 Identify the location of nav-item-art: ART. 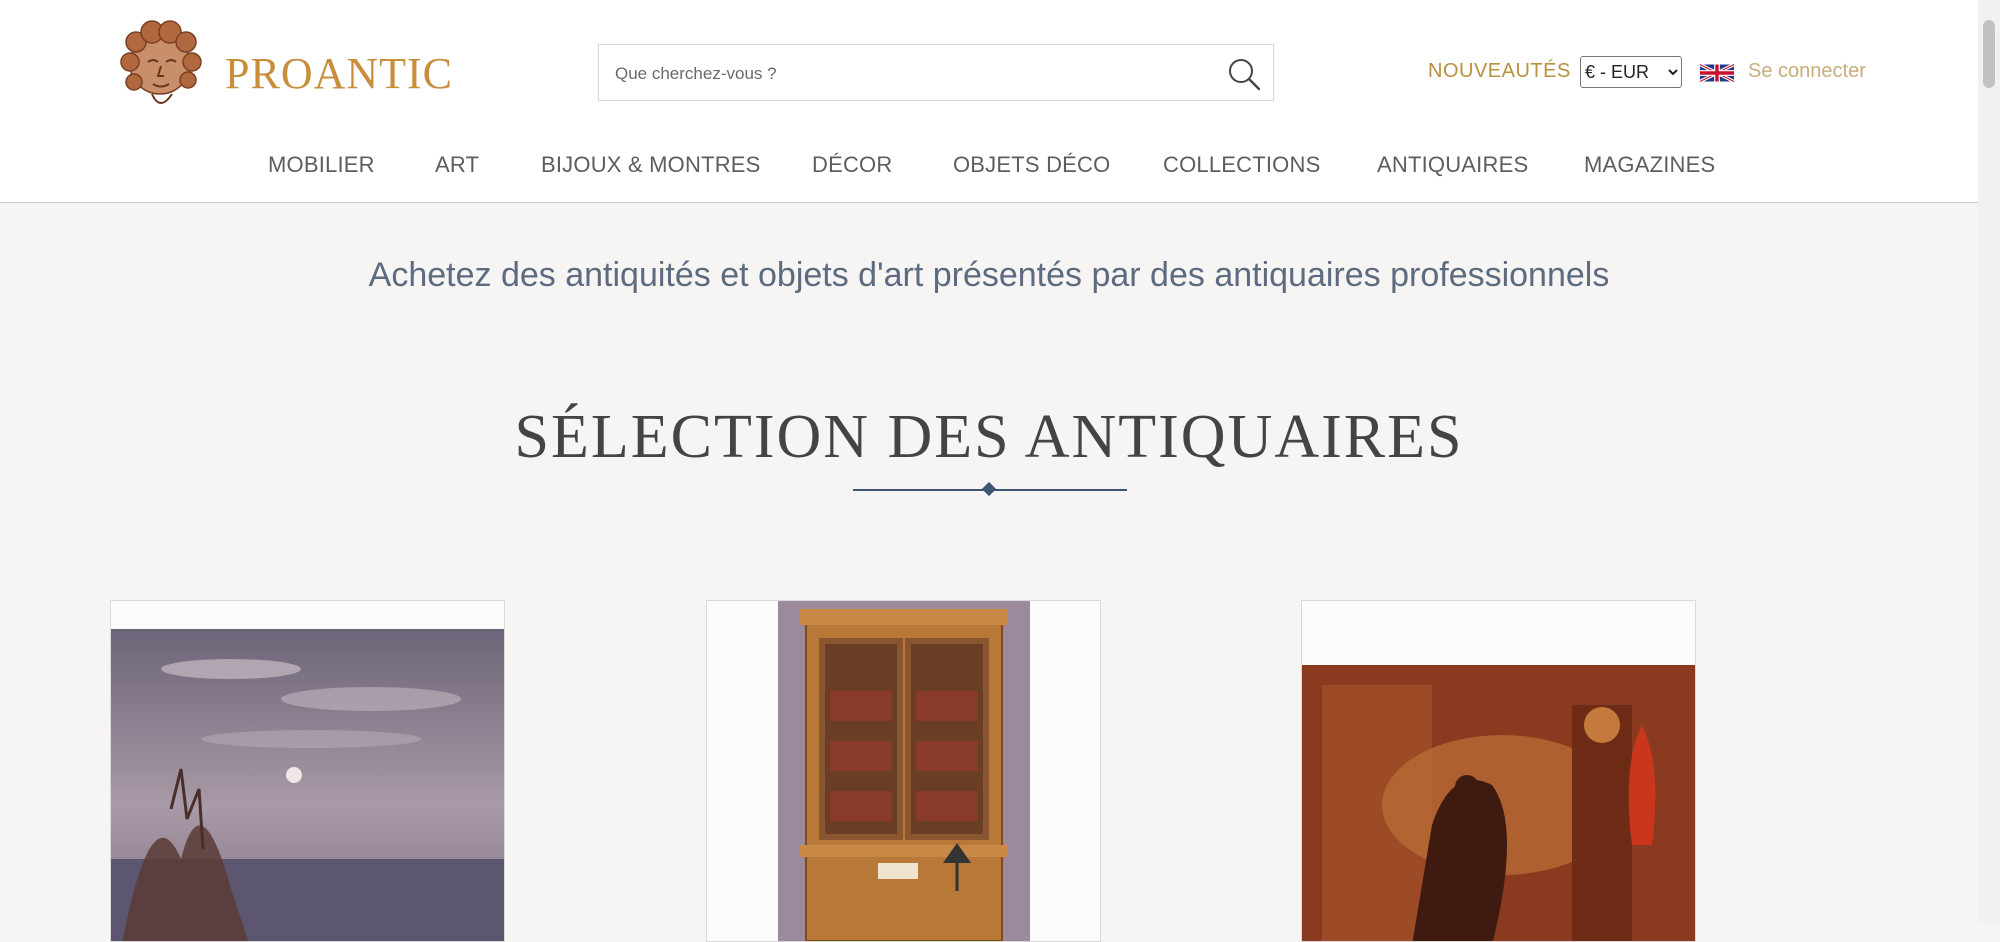
(457, 165).